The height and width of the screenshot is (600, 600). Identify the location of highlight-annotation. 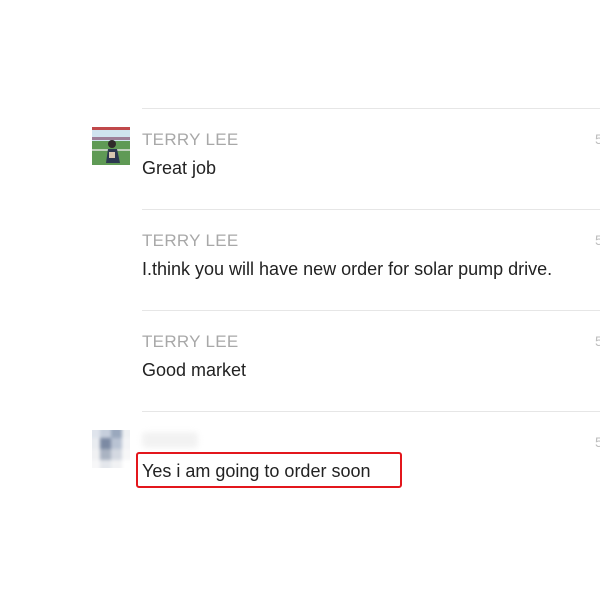
(269, 470).